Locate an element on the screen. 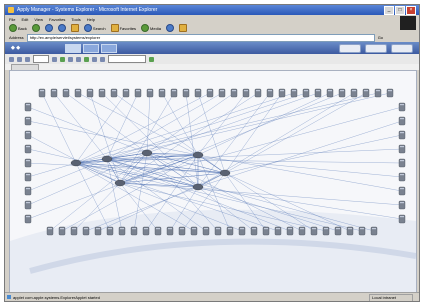  pan-tool-icon is located at coordinates (19, 59).